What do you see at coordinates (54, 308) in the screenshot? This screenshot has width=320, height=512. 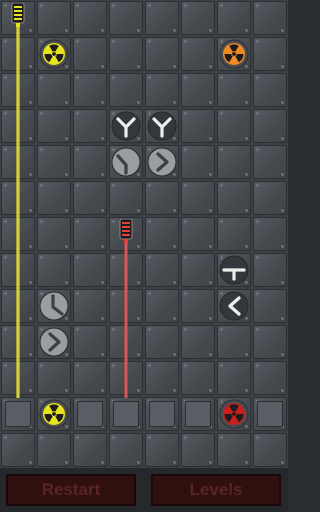 I see `angle-mirror-icon` at bounding box center [54, 308].